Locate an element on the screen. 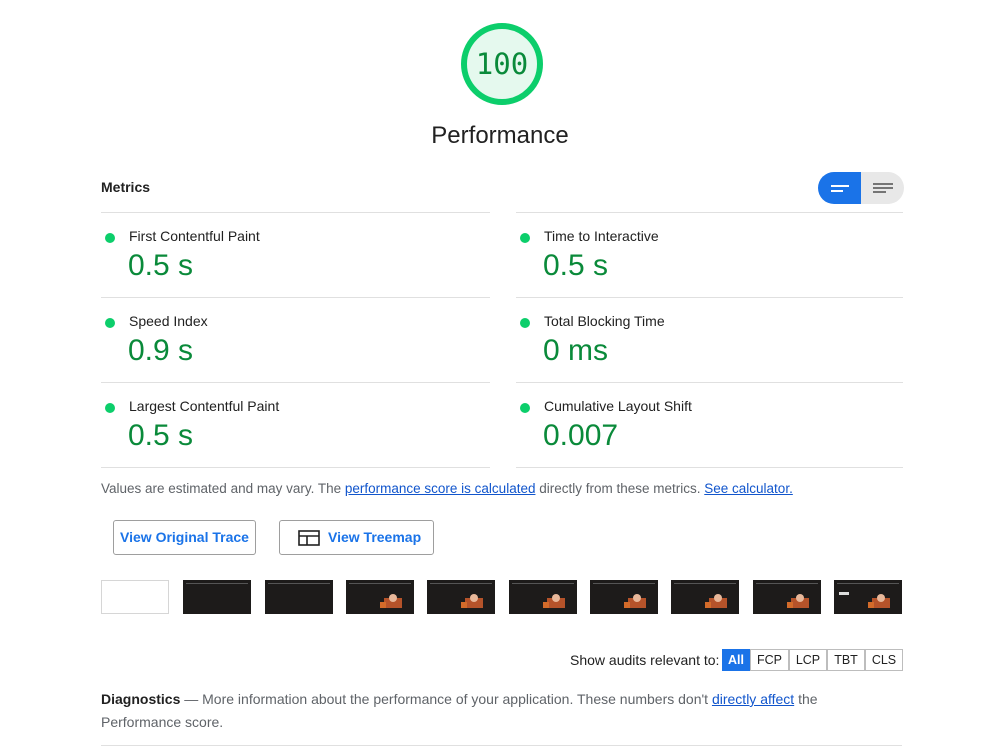 This screenshot has height=750, width=1000. gauge-title: Performance is located at coordinates (500, 135).